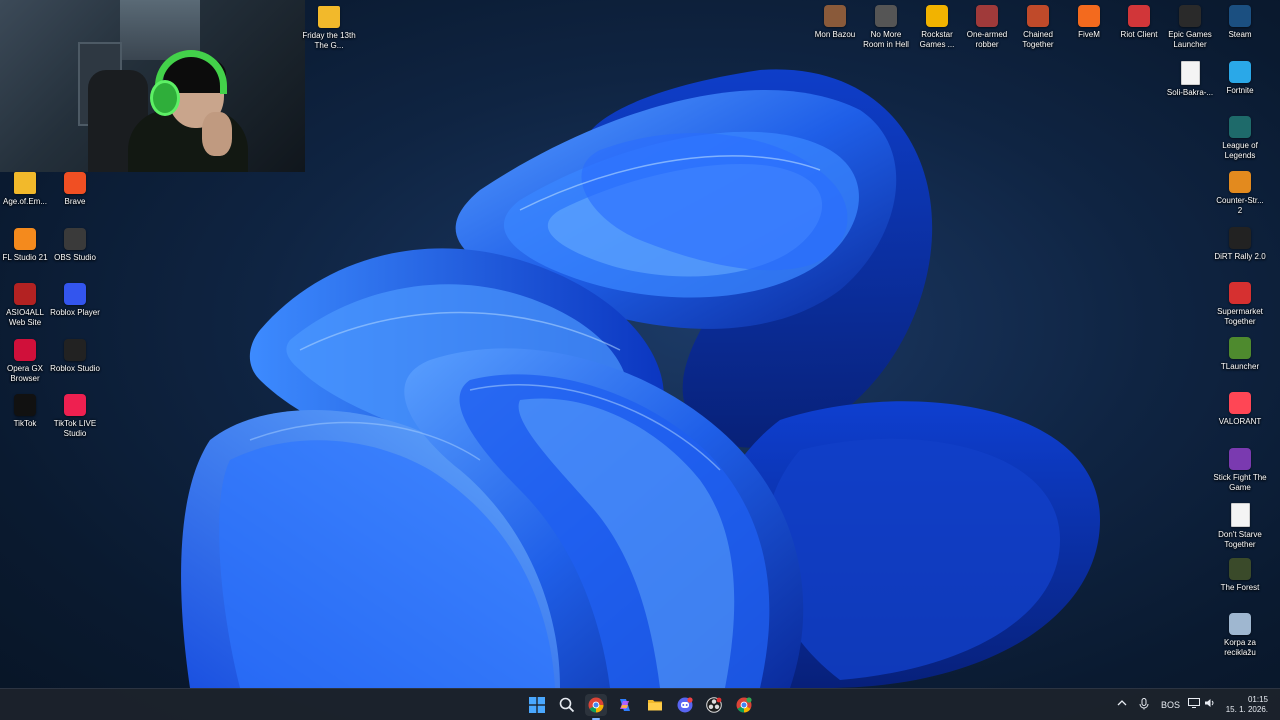 The image size is (1280, 720). Describe the element at coordinates (835, 22) in the screenshot. I see `desktop-icon-mon-bazou: Mon Bazou` at that location.